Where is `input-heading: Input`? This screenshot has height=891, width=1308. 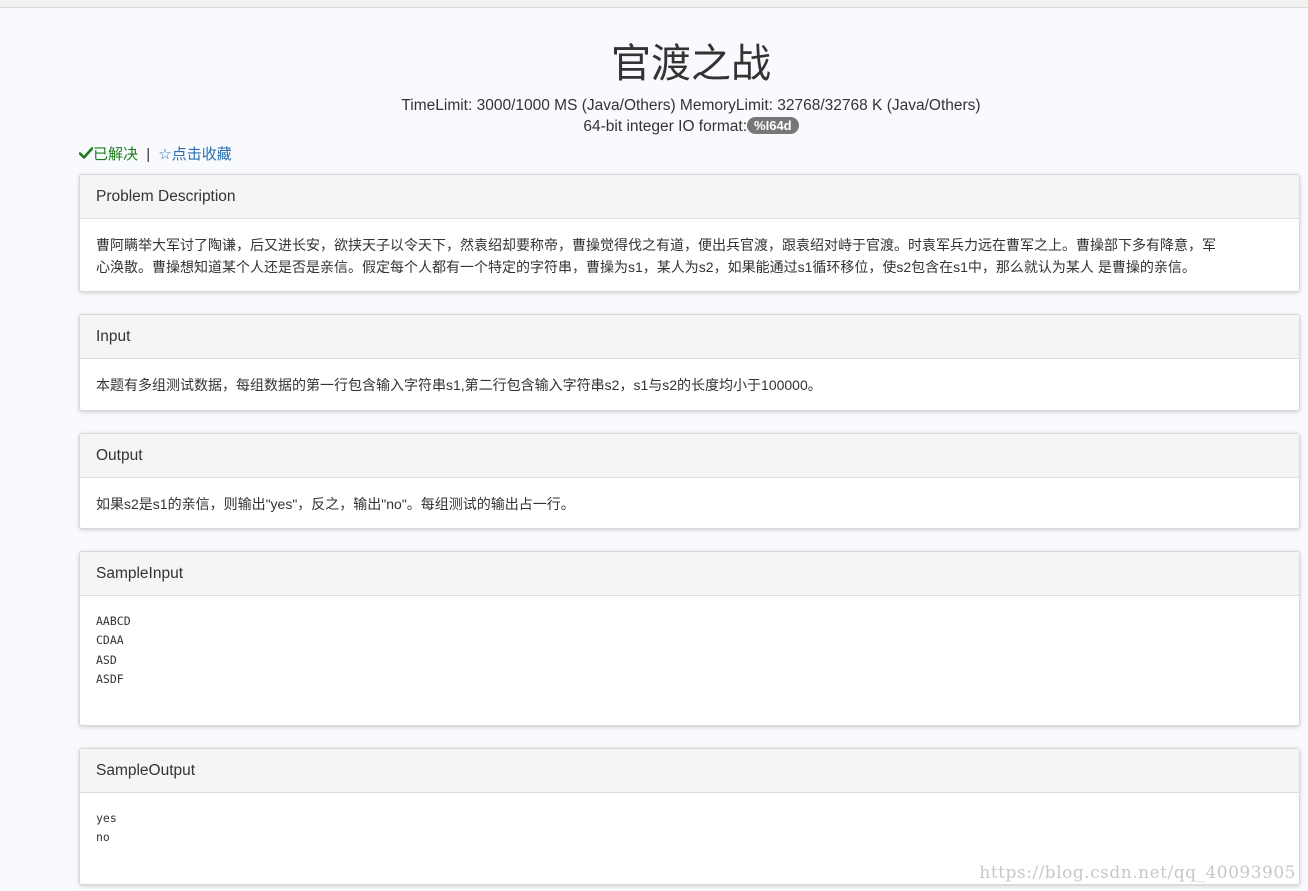
input-heading: Input is located at coordinates (689, 337).